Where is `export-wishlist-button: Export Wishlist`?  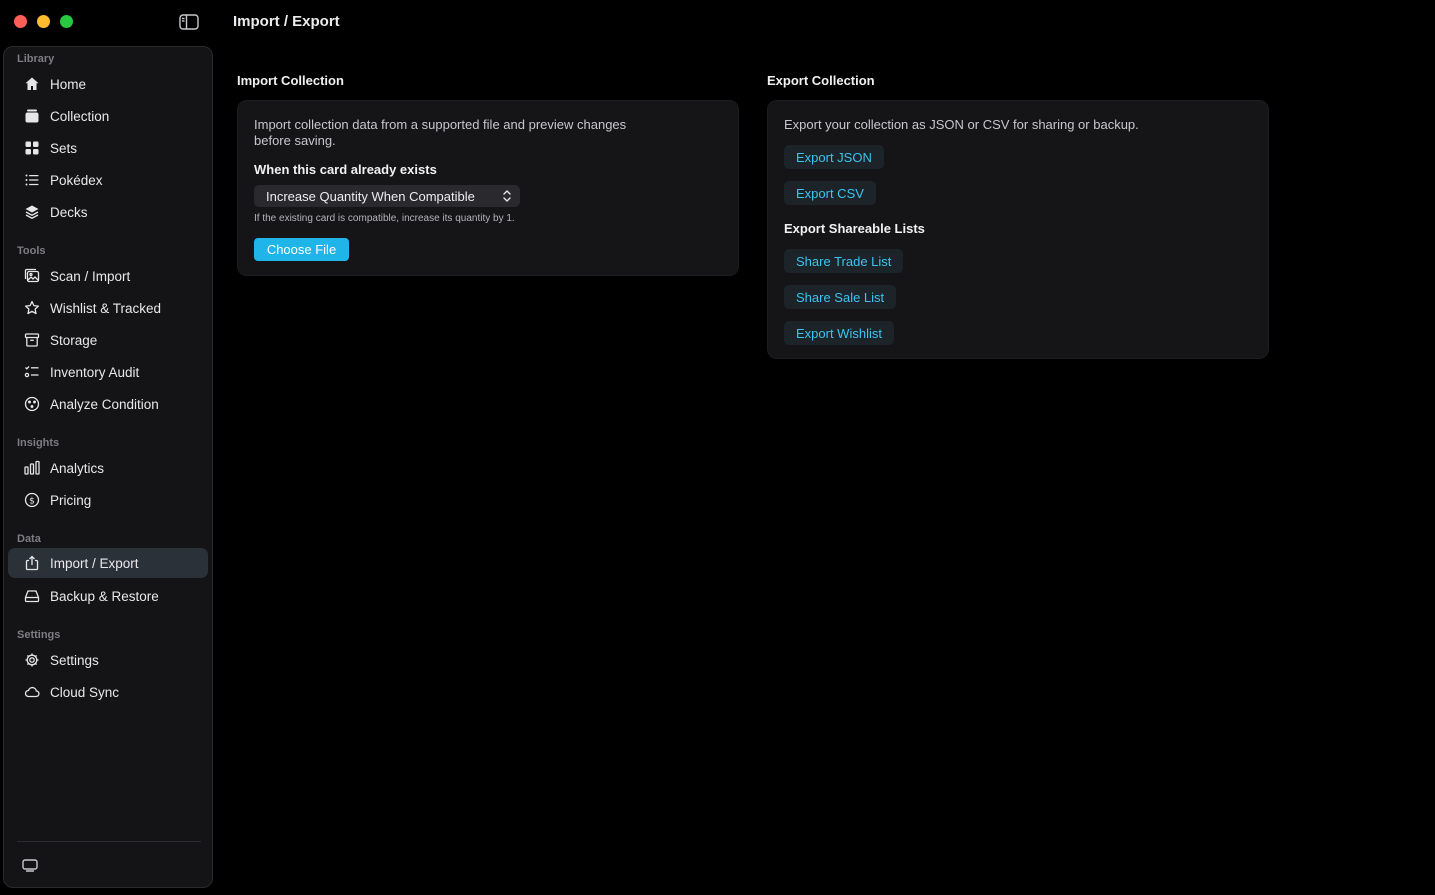 export-wishlist-button: Export Wishlist is located at coordinates (839, 333).